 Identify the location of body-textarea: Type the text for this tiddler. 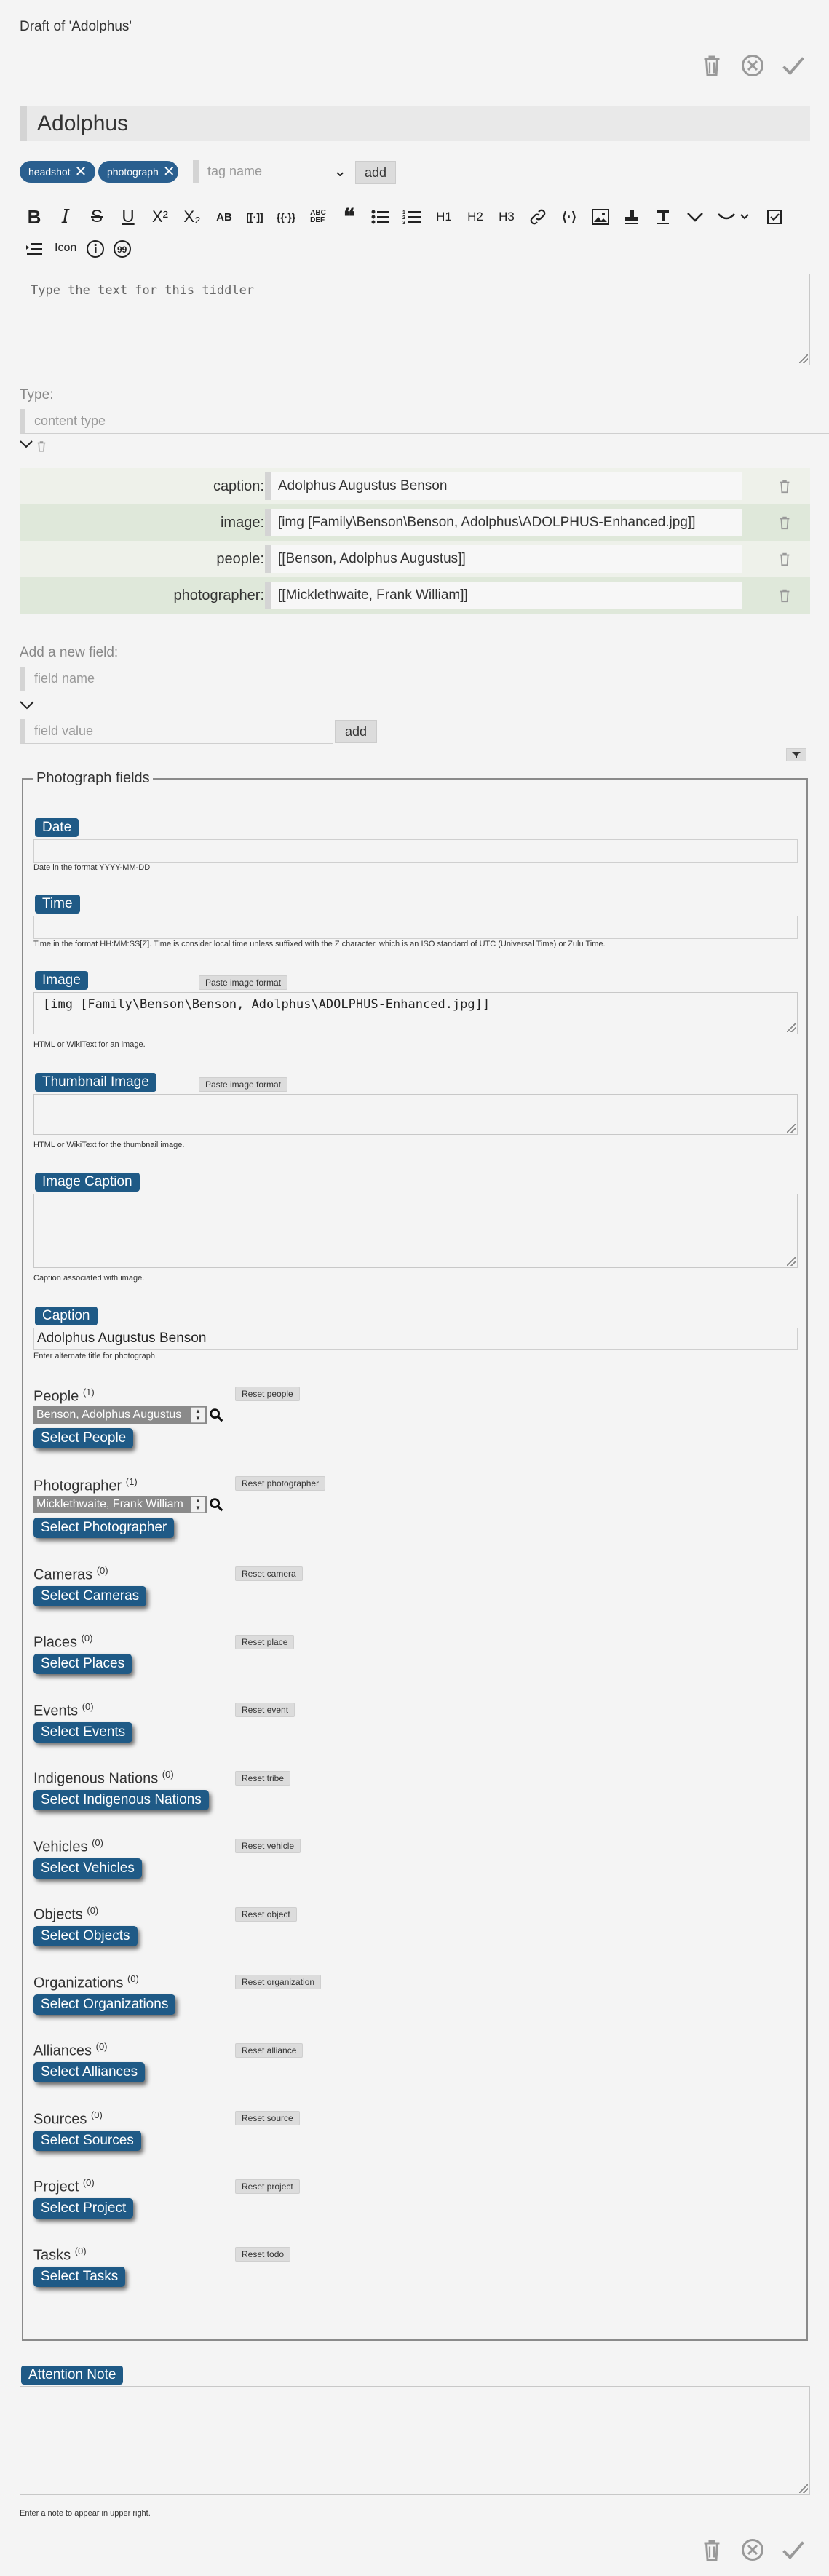
(415, 319).